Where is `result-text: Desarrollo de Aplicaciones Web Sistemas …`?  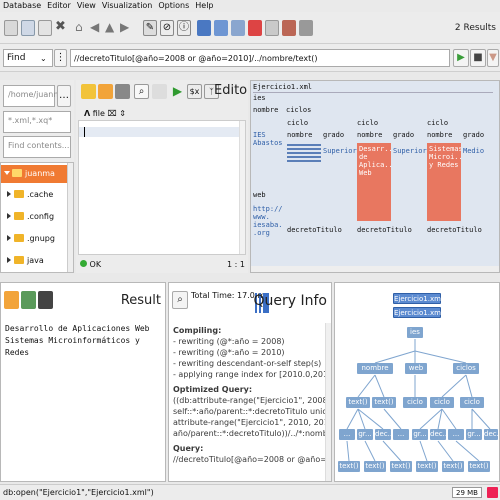 result-text: Desarrollo de Aplicaciones Web Sistemas … is located at coordinates (85, 341).